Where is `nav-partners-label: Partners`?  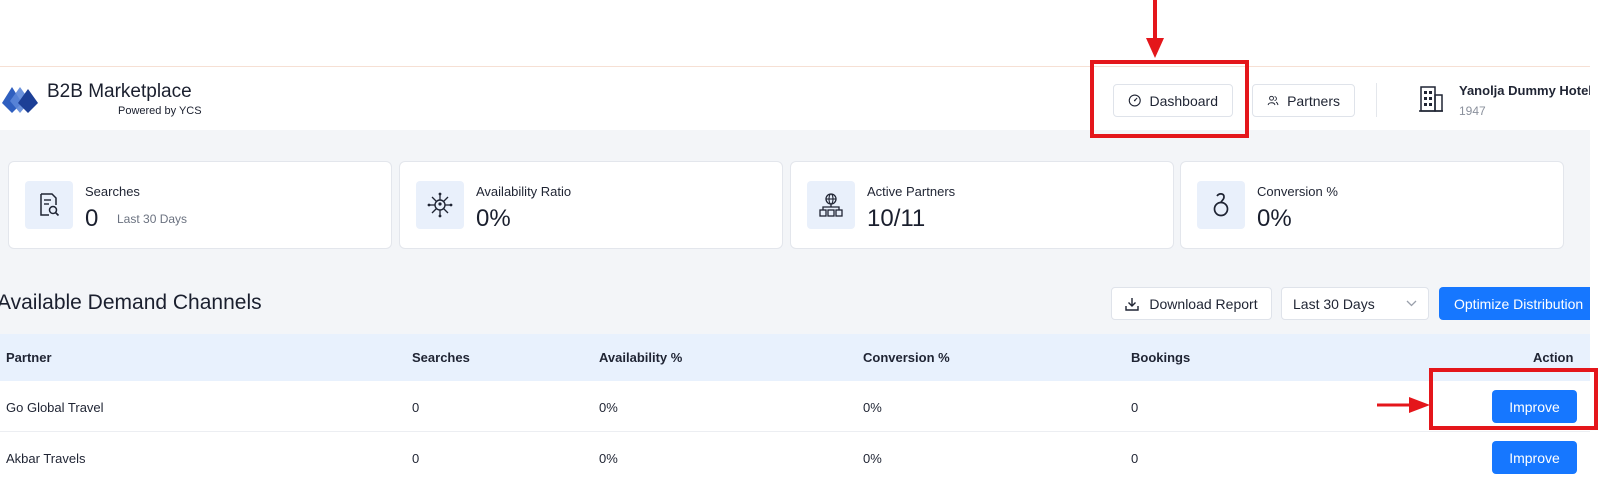
nav-partners-label: Partners is located at coordinates (1313, 100).